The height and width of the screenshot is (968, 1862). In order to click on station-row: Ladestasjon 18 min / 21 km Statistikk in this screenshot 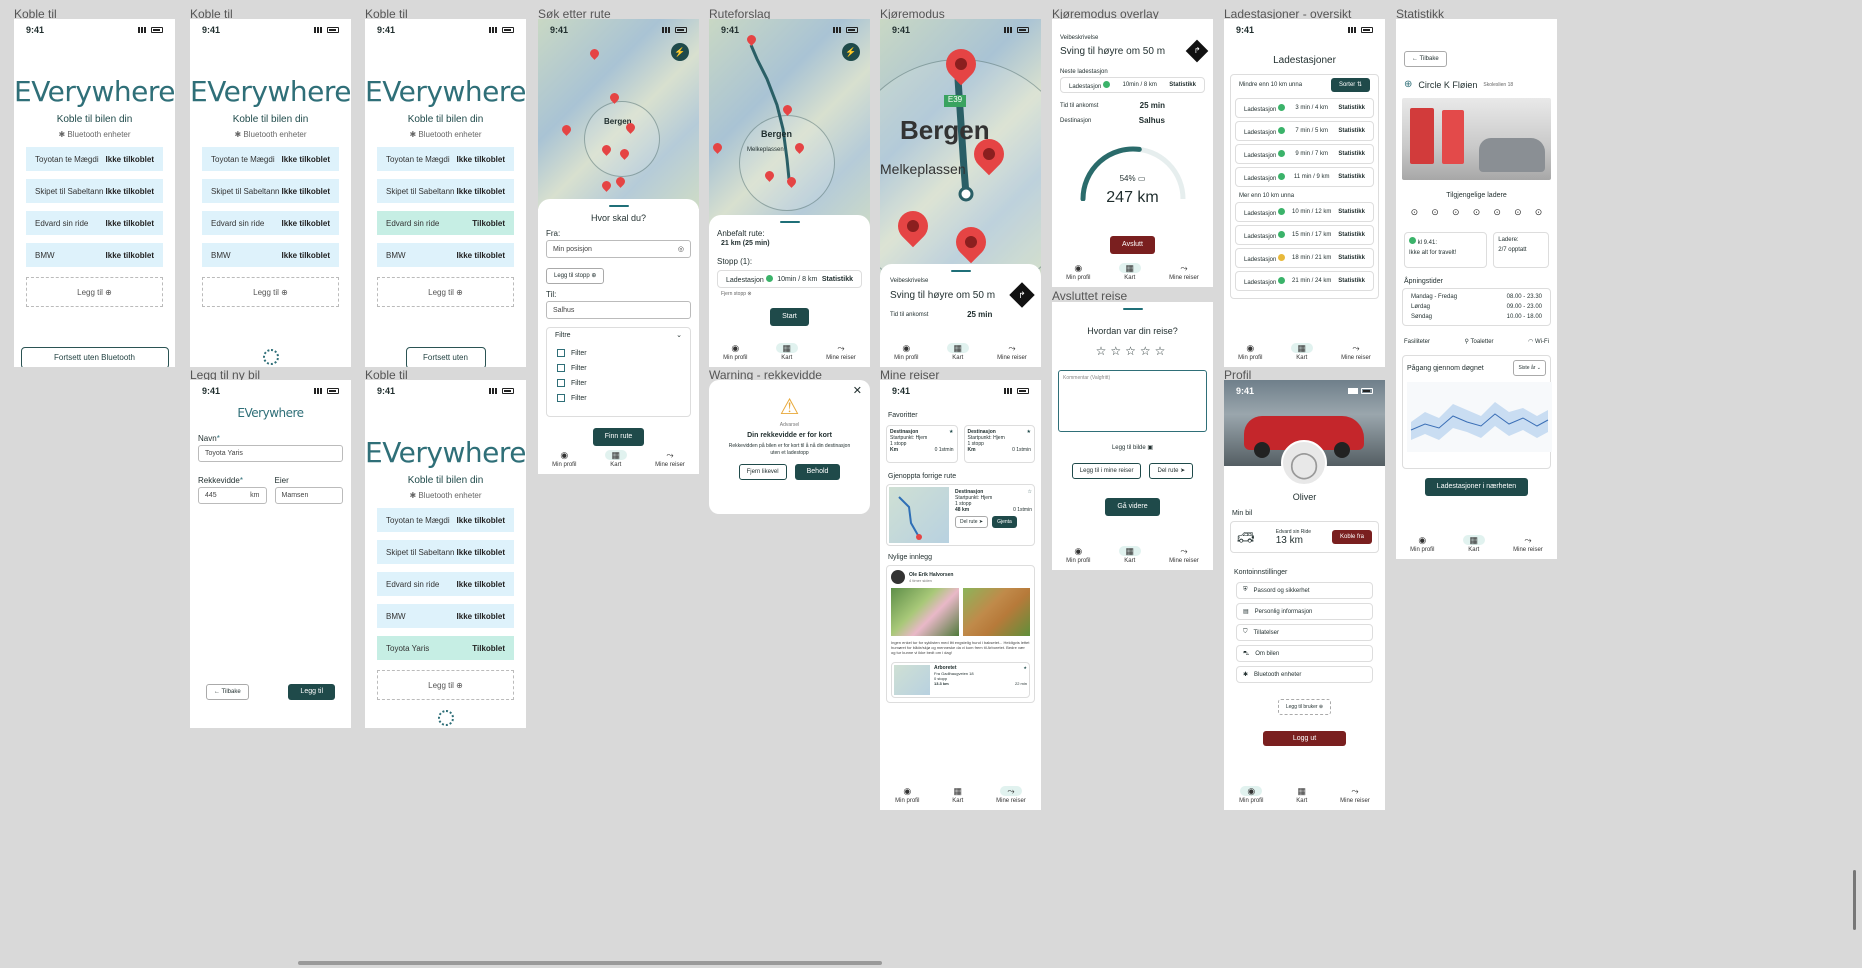, I will do `click(1304, 258)`.